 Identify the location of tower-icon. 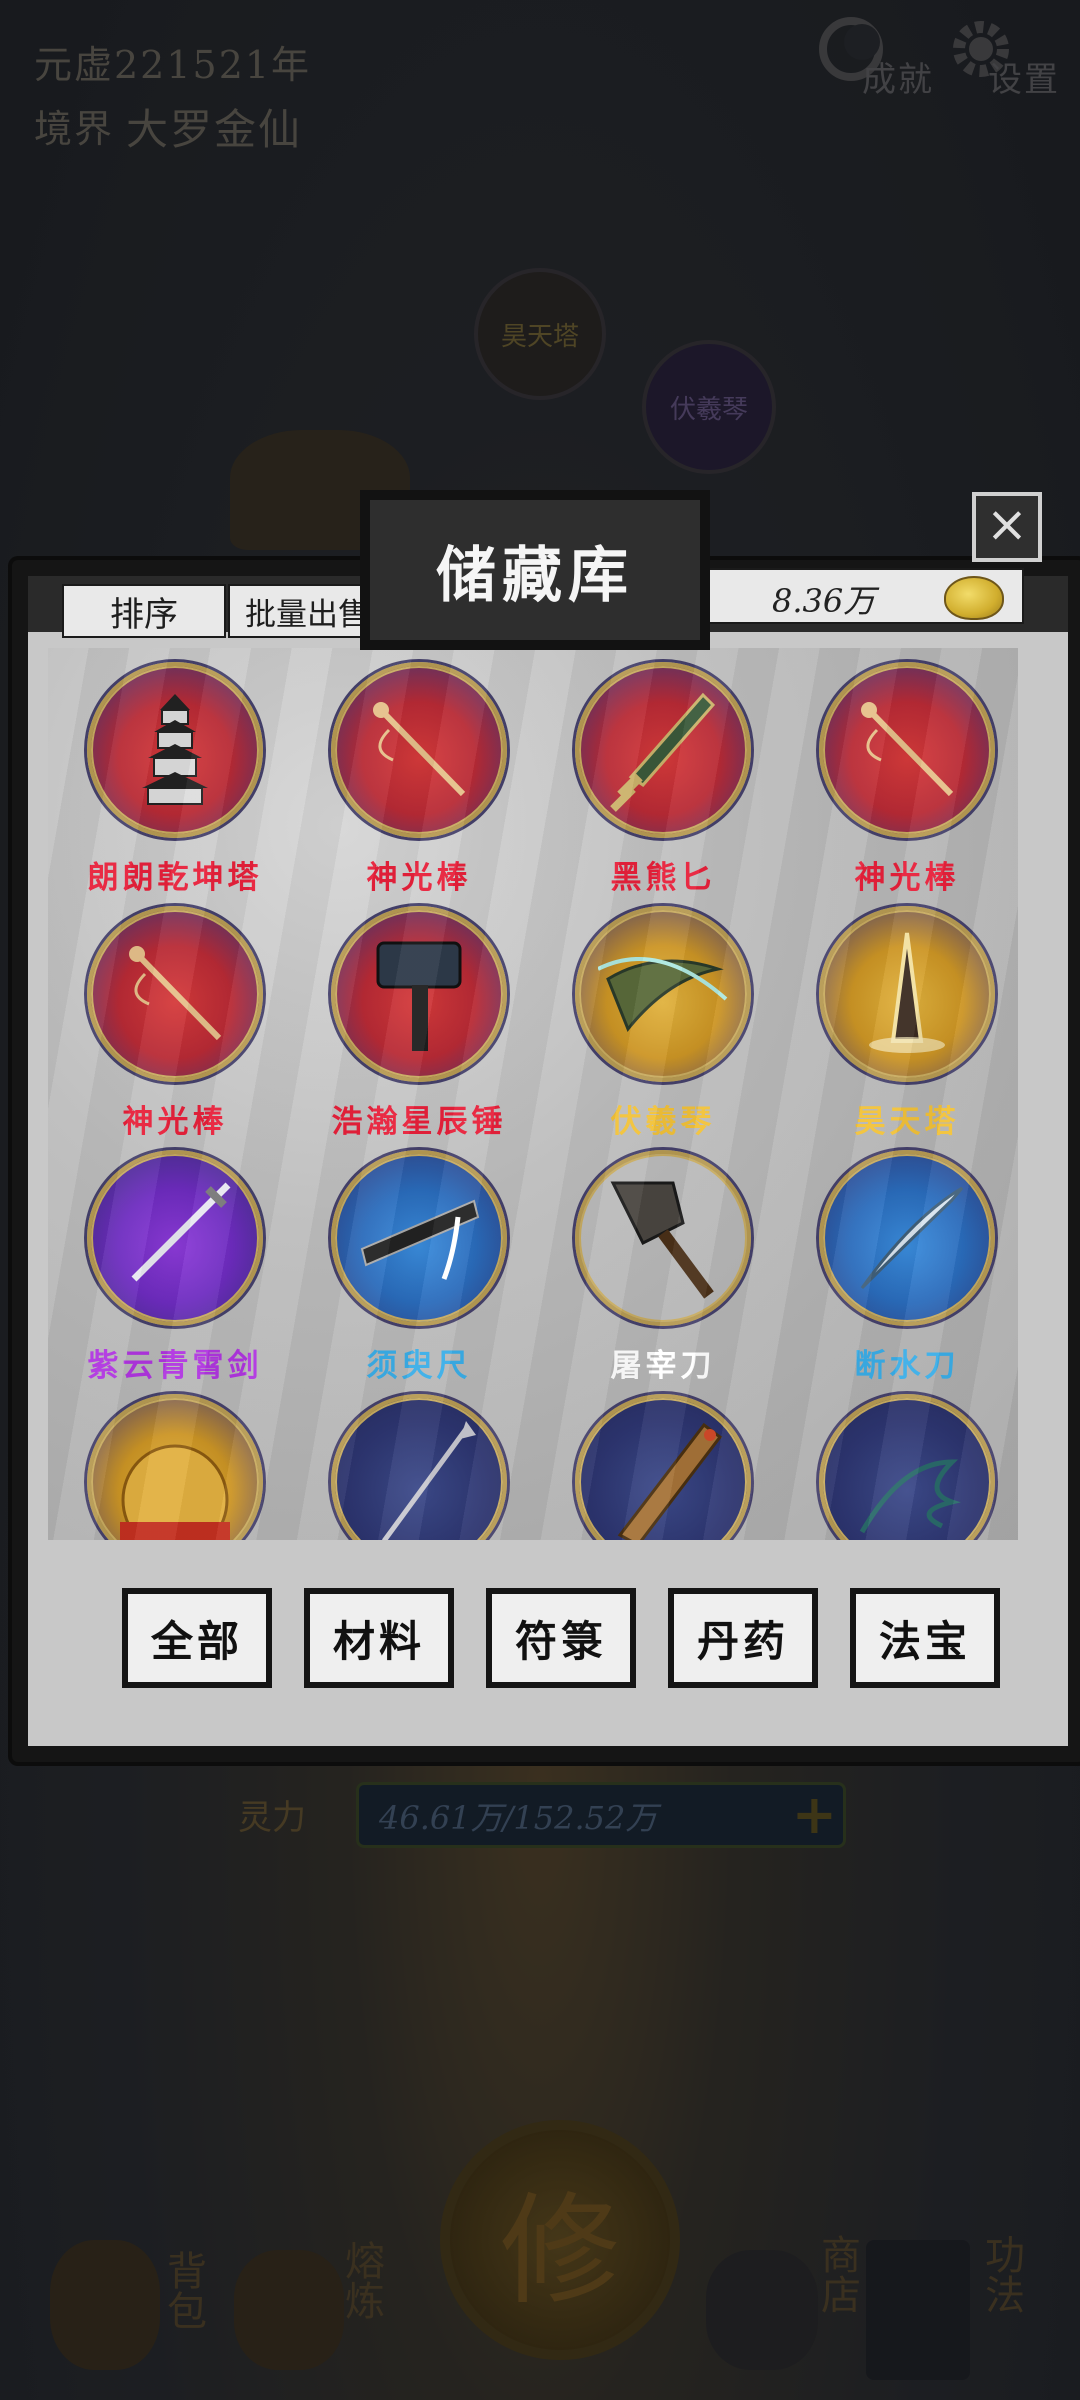
(907, 994).